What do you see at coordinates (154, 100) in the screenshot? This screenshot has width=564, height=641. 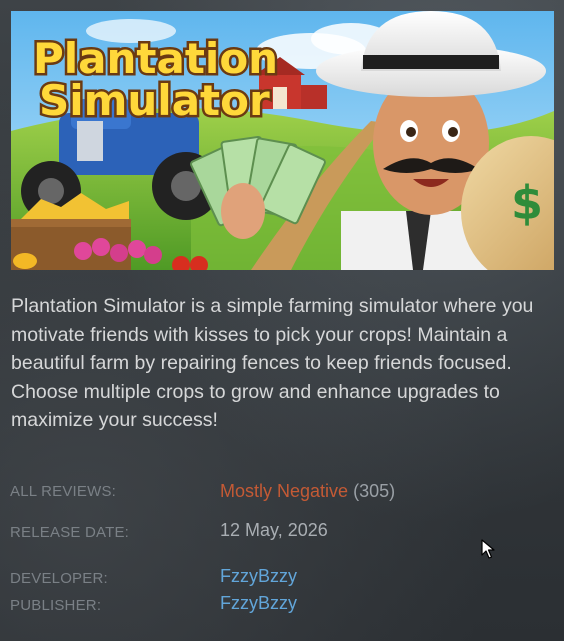 I see `logo-line-2: Simulator` at bounding box center [154, 100].